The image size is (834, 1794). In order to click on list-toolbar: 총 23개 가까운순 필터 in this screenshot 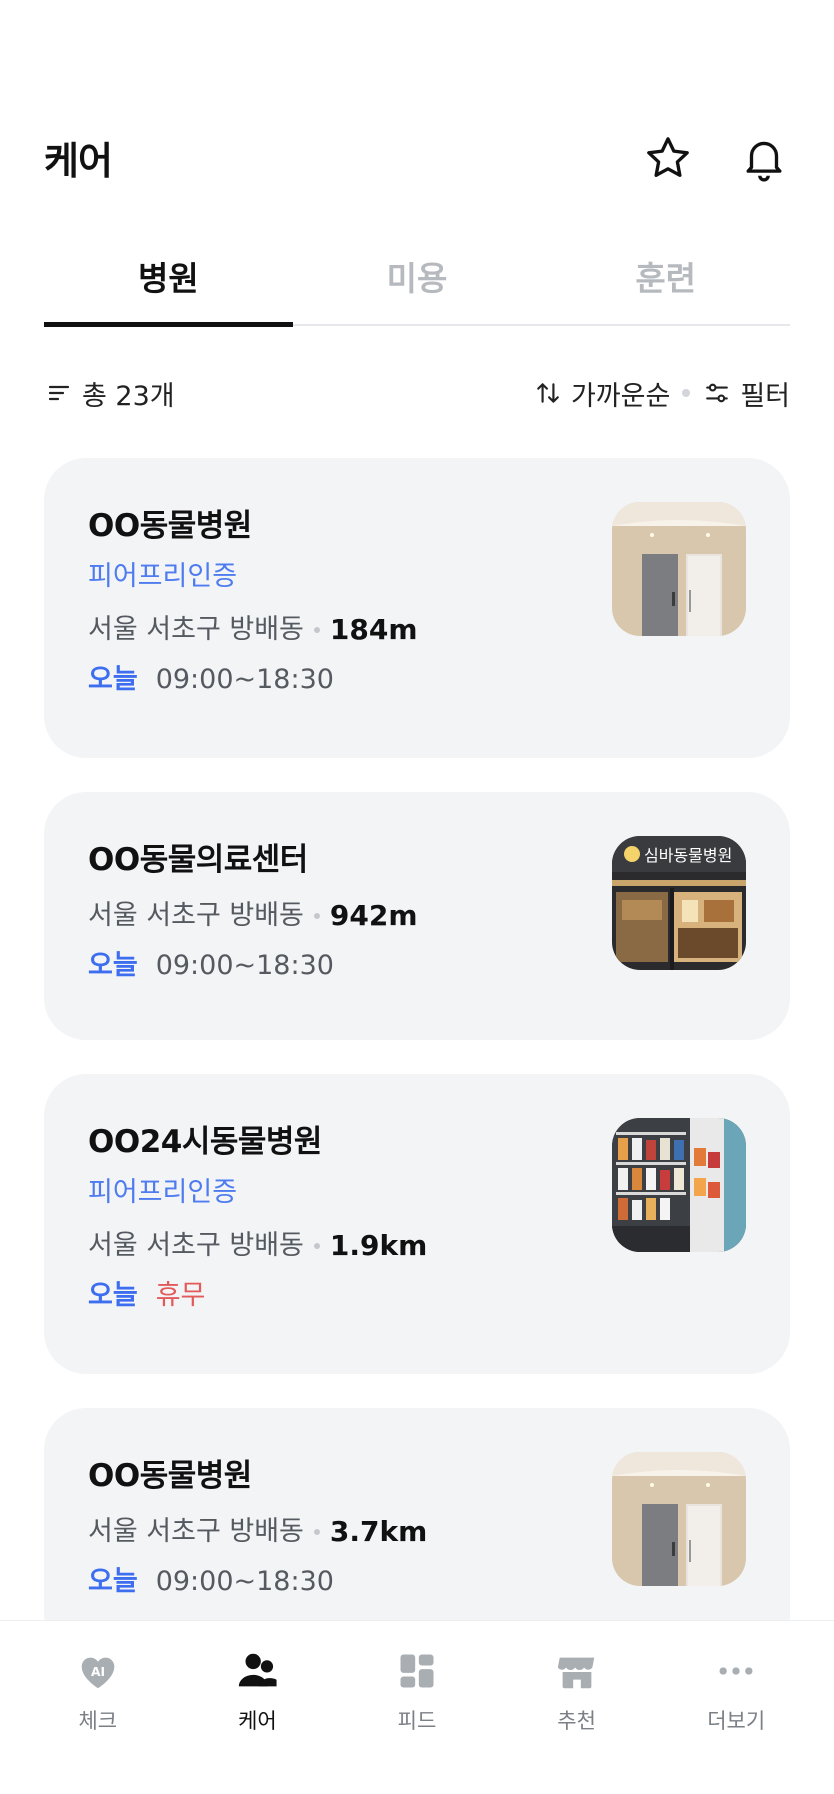, I will do `click(417, 393)`.